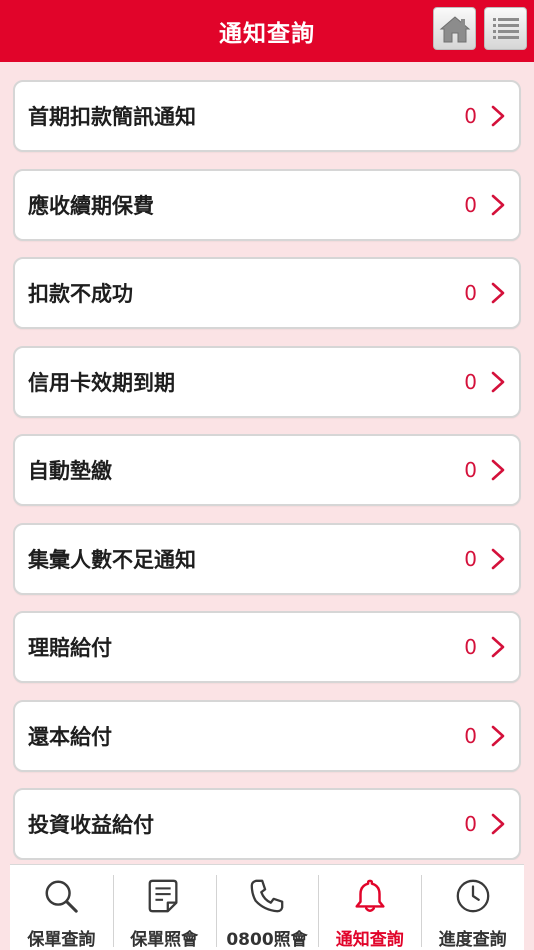 This screenshot has height=950, width=534. Describe the element at coordinates (80, 294) in the screenshot. I see `item-label: 扣款不成功` at that location.